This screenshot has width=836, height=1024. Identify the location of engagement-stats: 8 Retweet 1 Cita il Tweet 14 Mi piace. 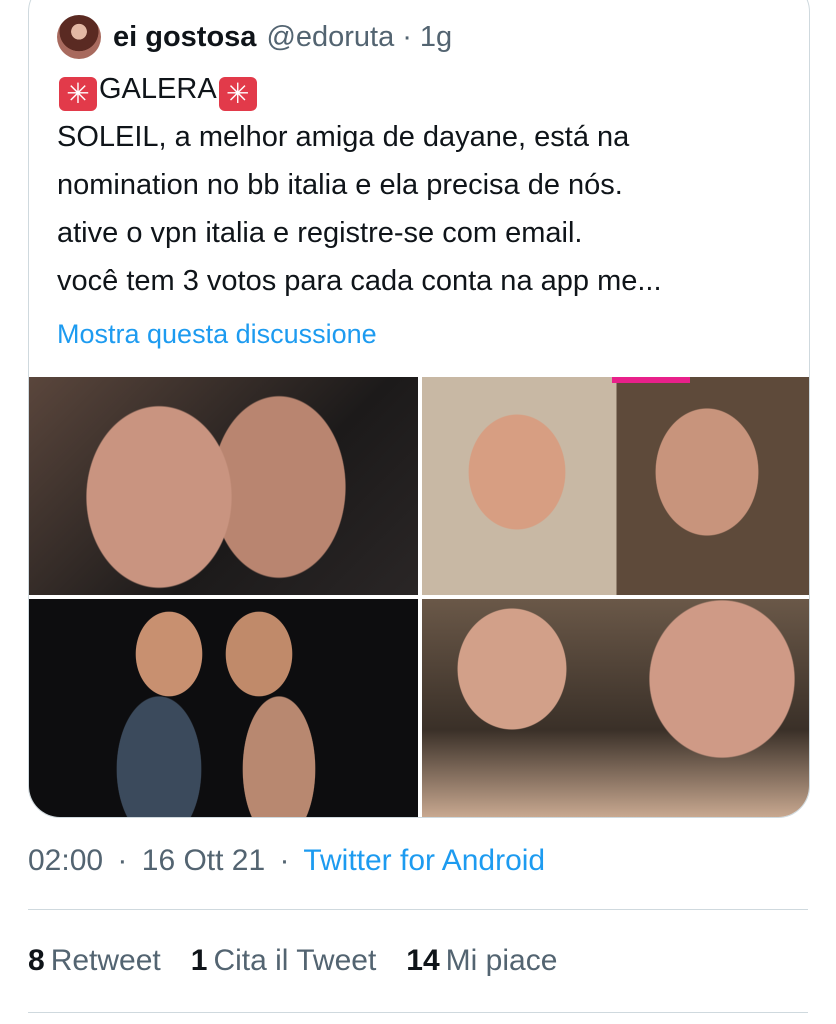
(307, 961).